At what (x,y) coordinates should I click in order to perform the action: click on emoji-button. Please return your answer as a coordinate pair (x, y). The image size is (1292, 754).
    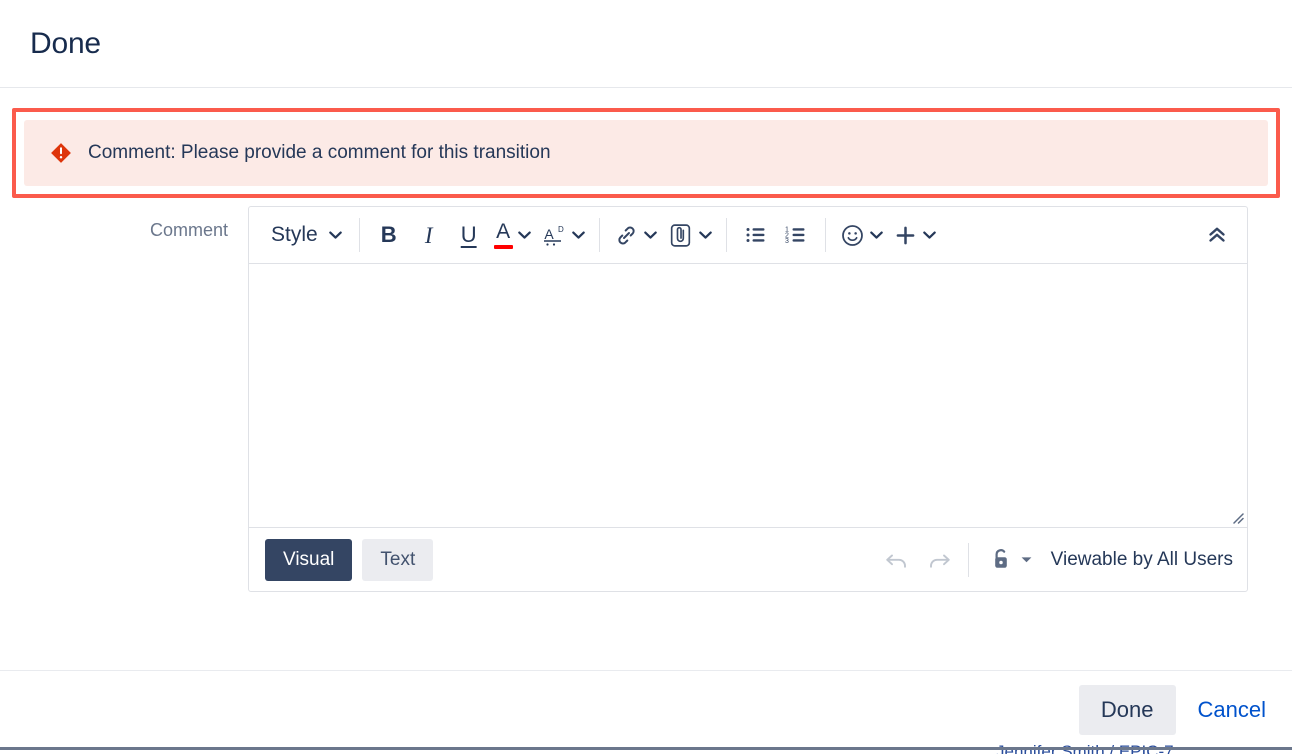
    Looking at the image, I should click on (861, 235).